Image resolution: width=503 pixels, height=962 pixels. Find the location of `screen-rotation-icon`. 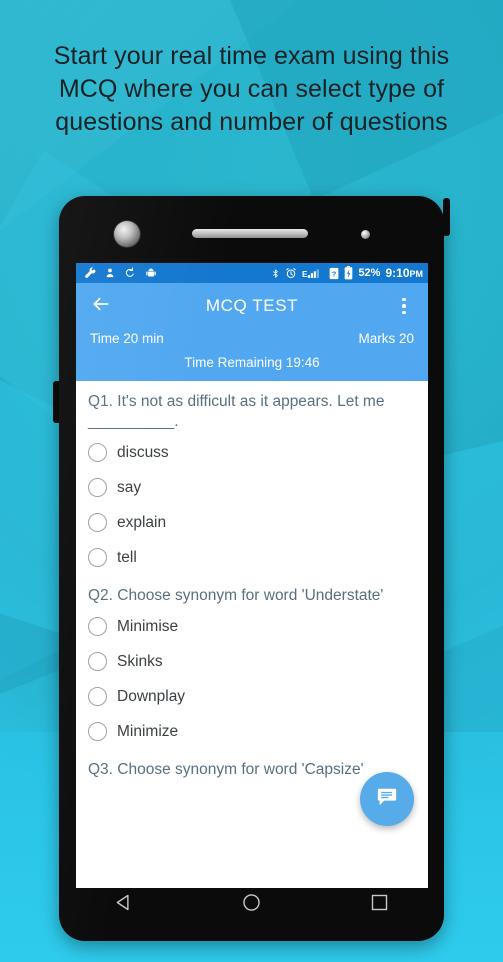

screen-rotation-icon is located at coordinates (130, 273).